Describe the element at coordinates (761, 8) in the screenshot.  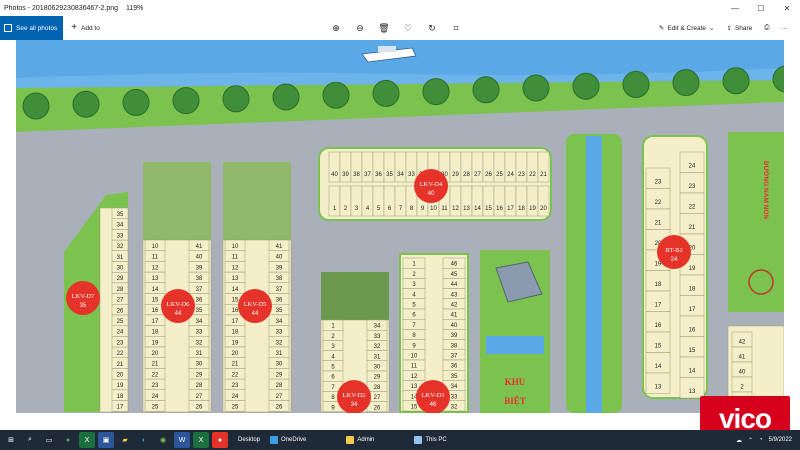
I see `maximize-button: ☐` at that location.